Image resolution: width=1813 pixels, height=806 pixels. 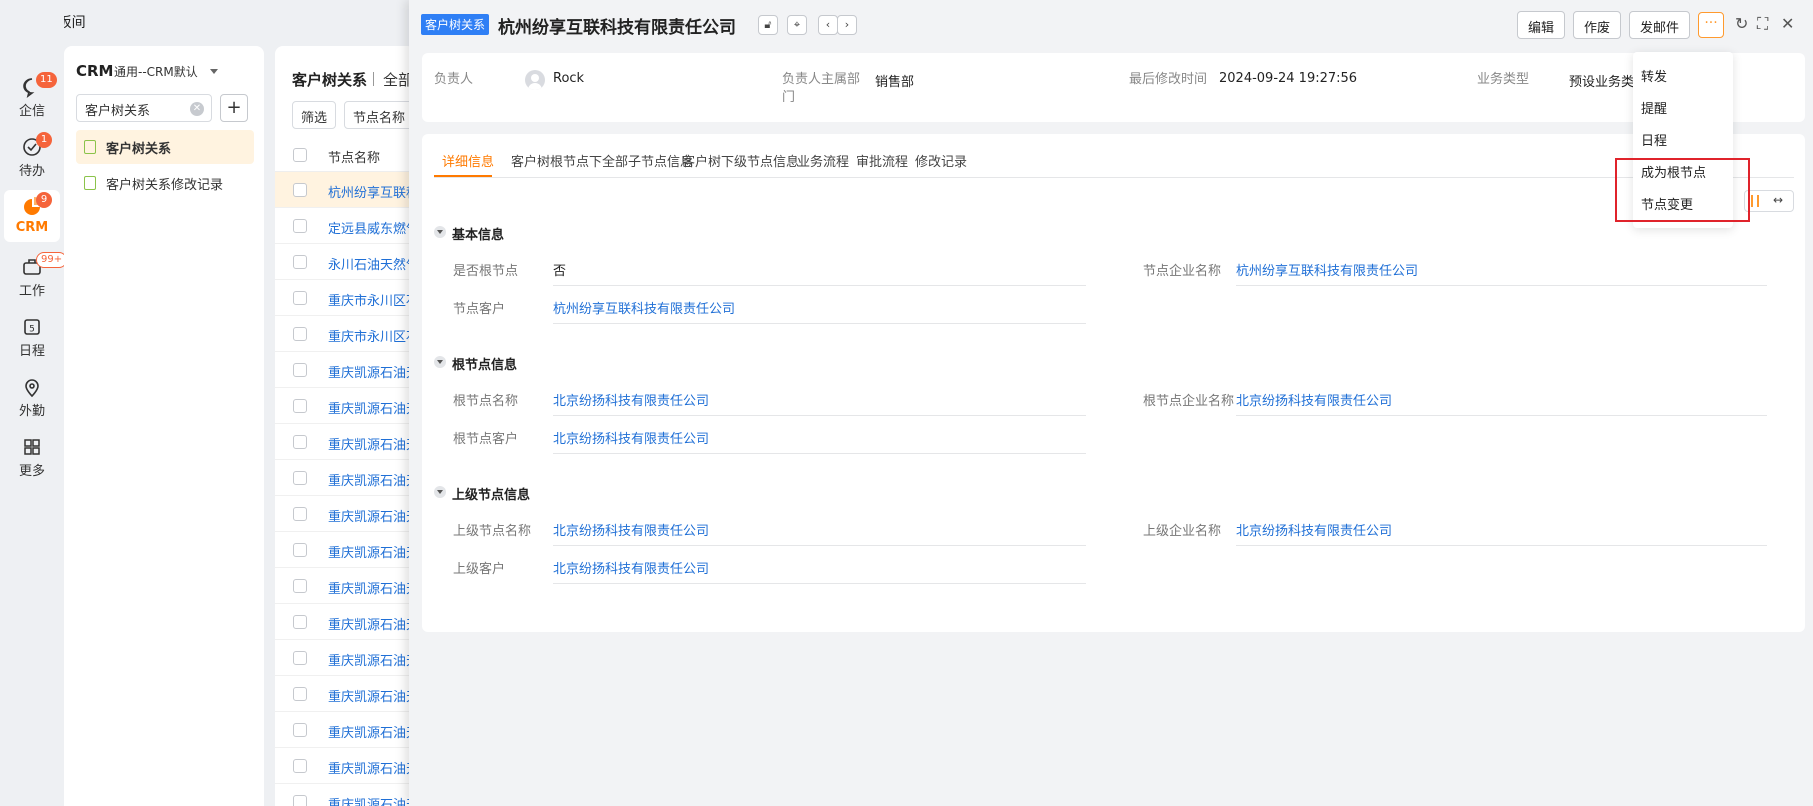 What do you see at coordinates (631, 399) in the screenshot?
I see `root-name-link: 北京纷扬科技有限责任公司` at bounding box center [631, 399].